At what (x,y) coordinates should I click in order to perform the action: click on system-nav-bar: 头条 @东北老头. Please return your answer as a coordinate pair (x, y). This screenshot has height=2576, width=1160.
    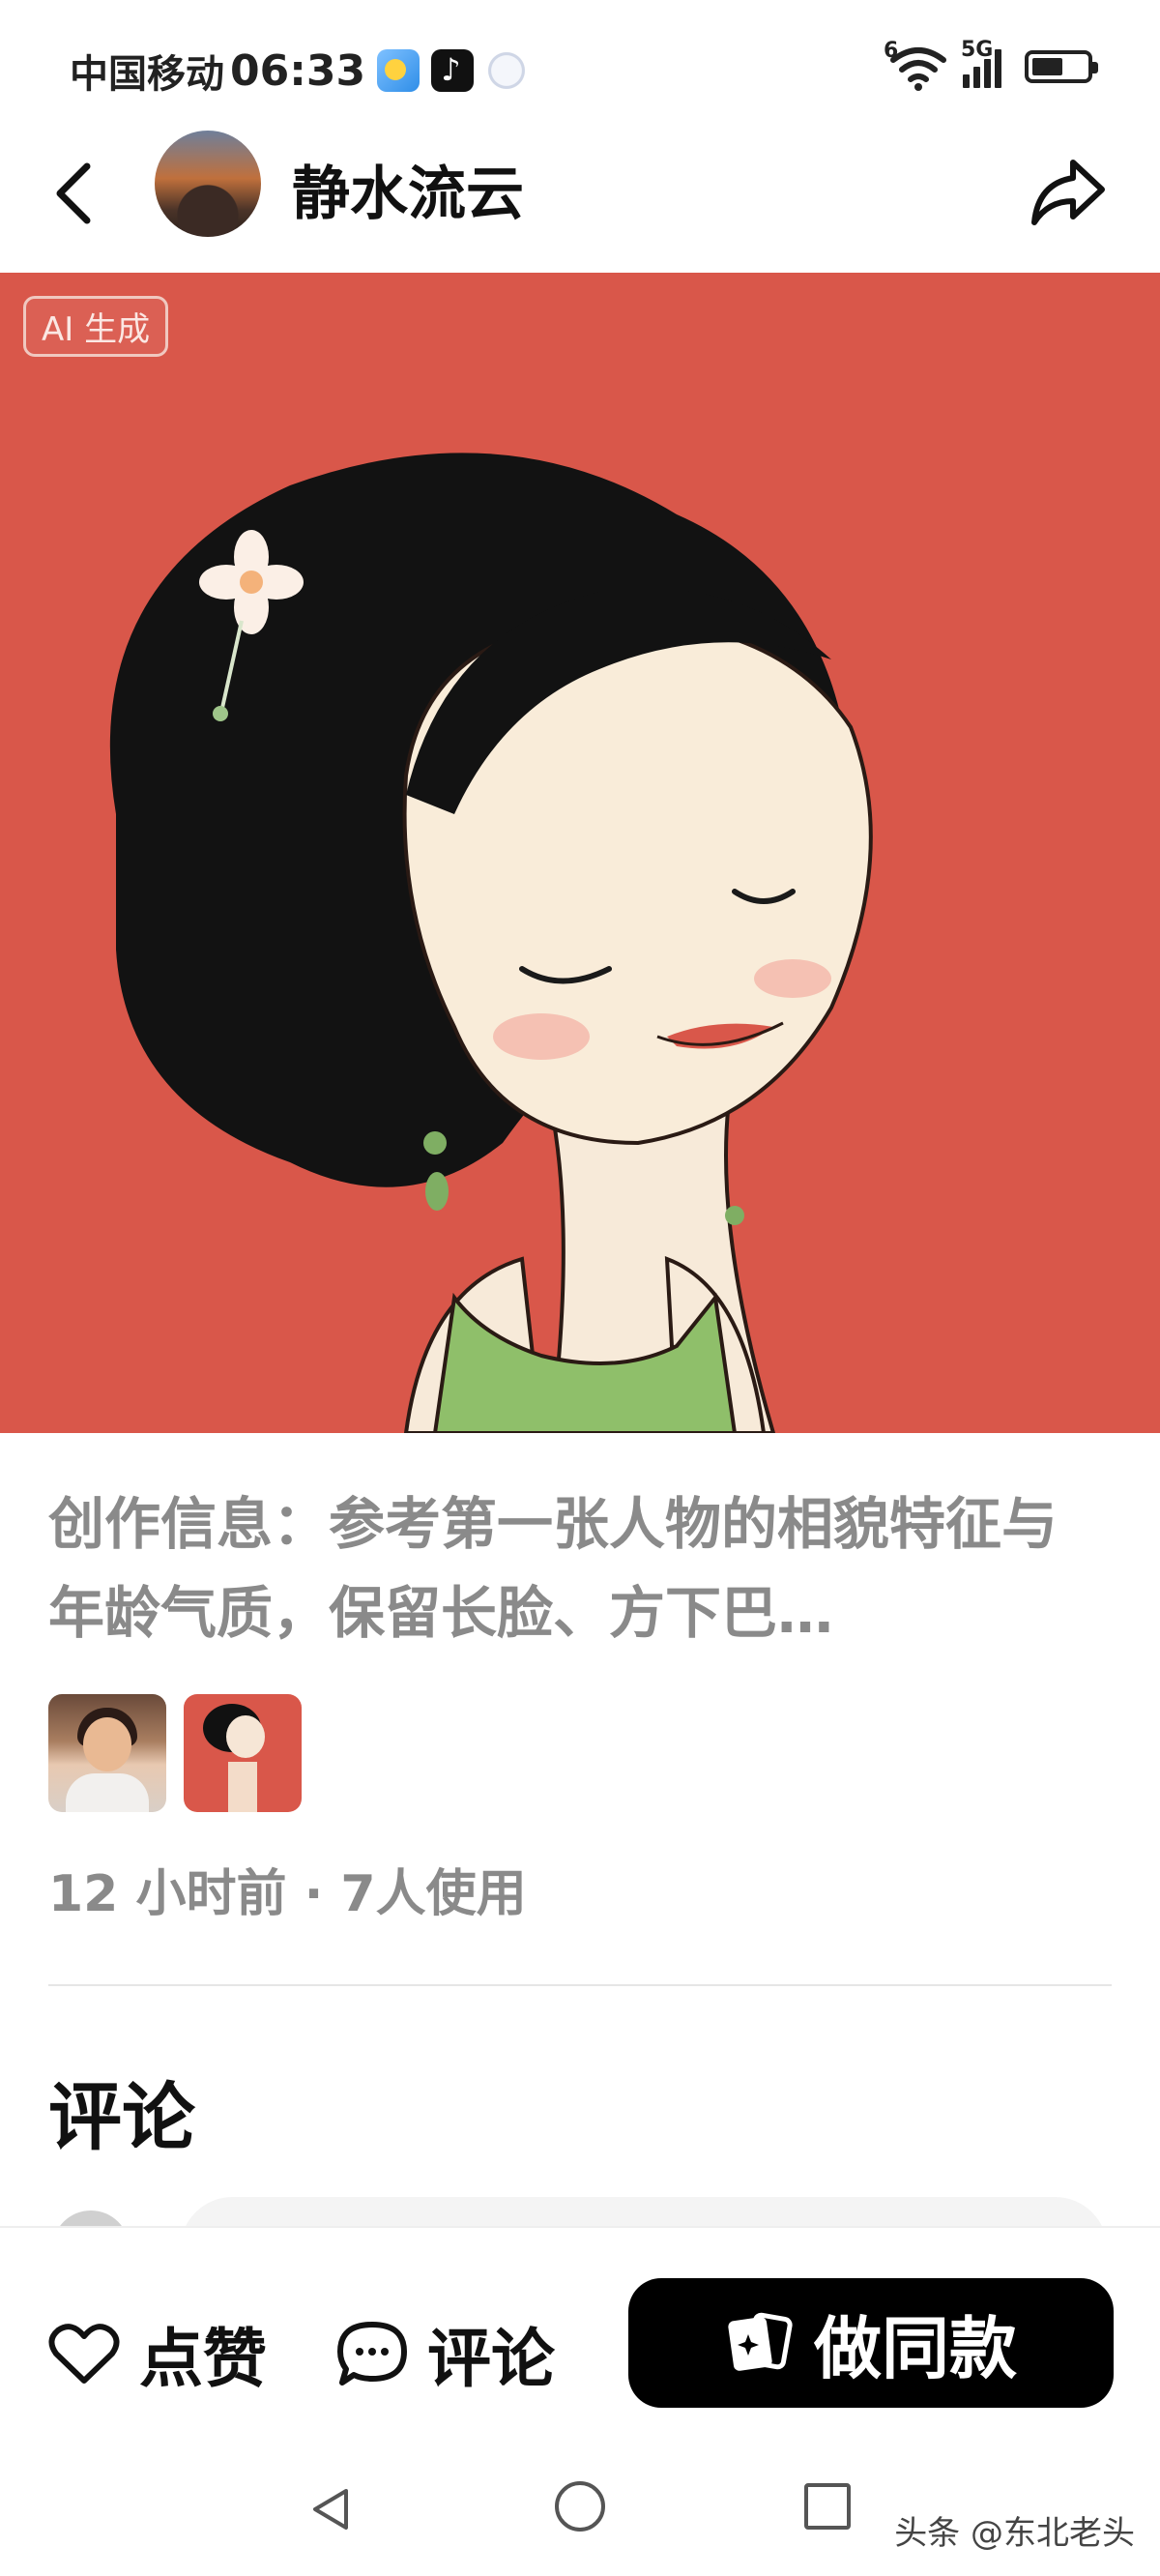
    Looking at the image, I should click on (580, 2501).